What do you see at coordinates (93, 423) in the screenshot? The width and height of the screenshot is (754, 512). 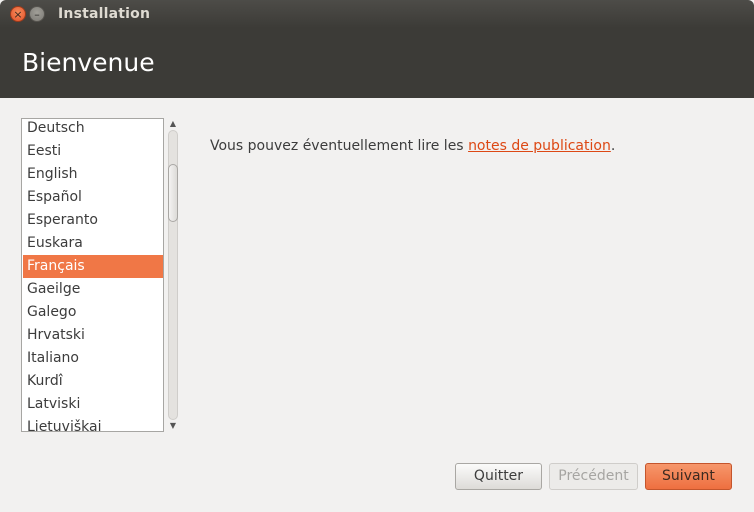 I see `language-item: Lietuviškai` at bounding box center [93, 423].